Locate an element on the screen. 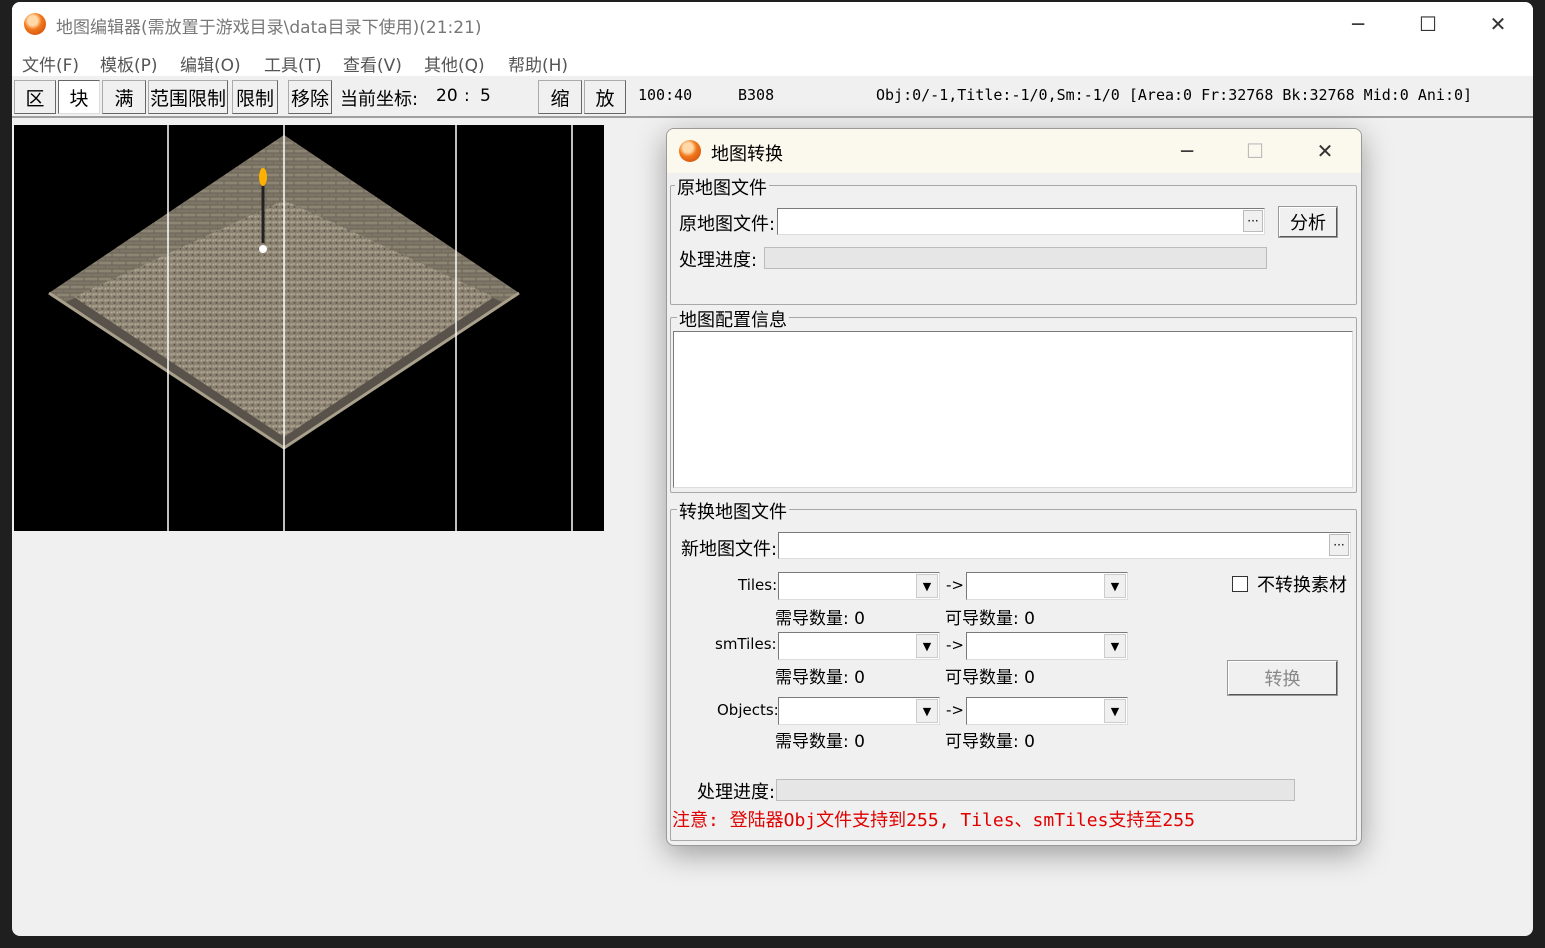 This screenshot has width=1545, height=948. smtiles-from-select: ▼ is located at coordinates (859, 646).